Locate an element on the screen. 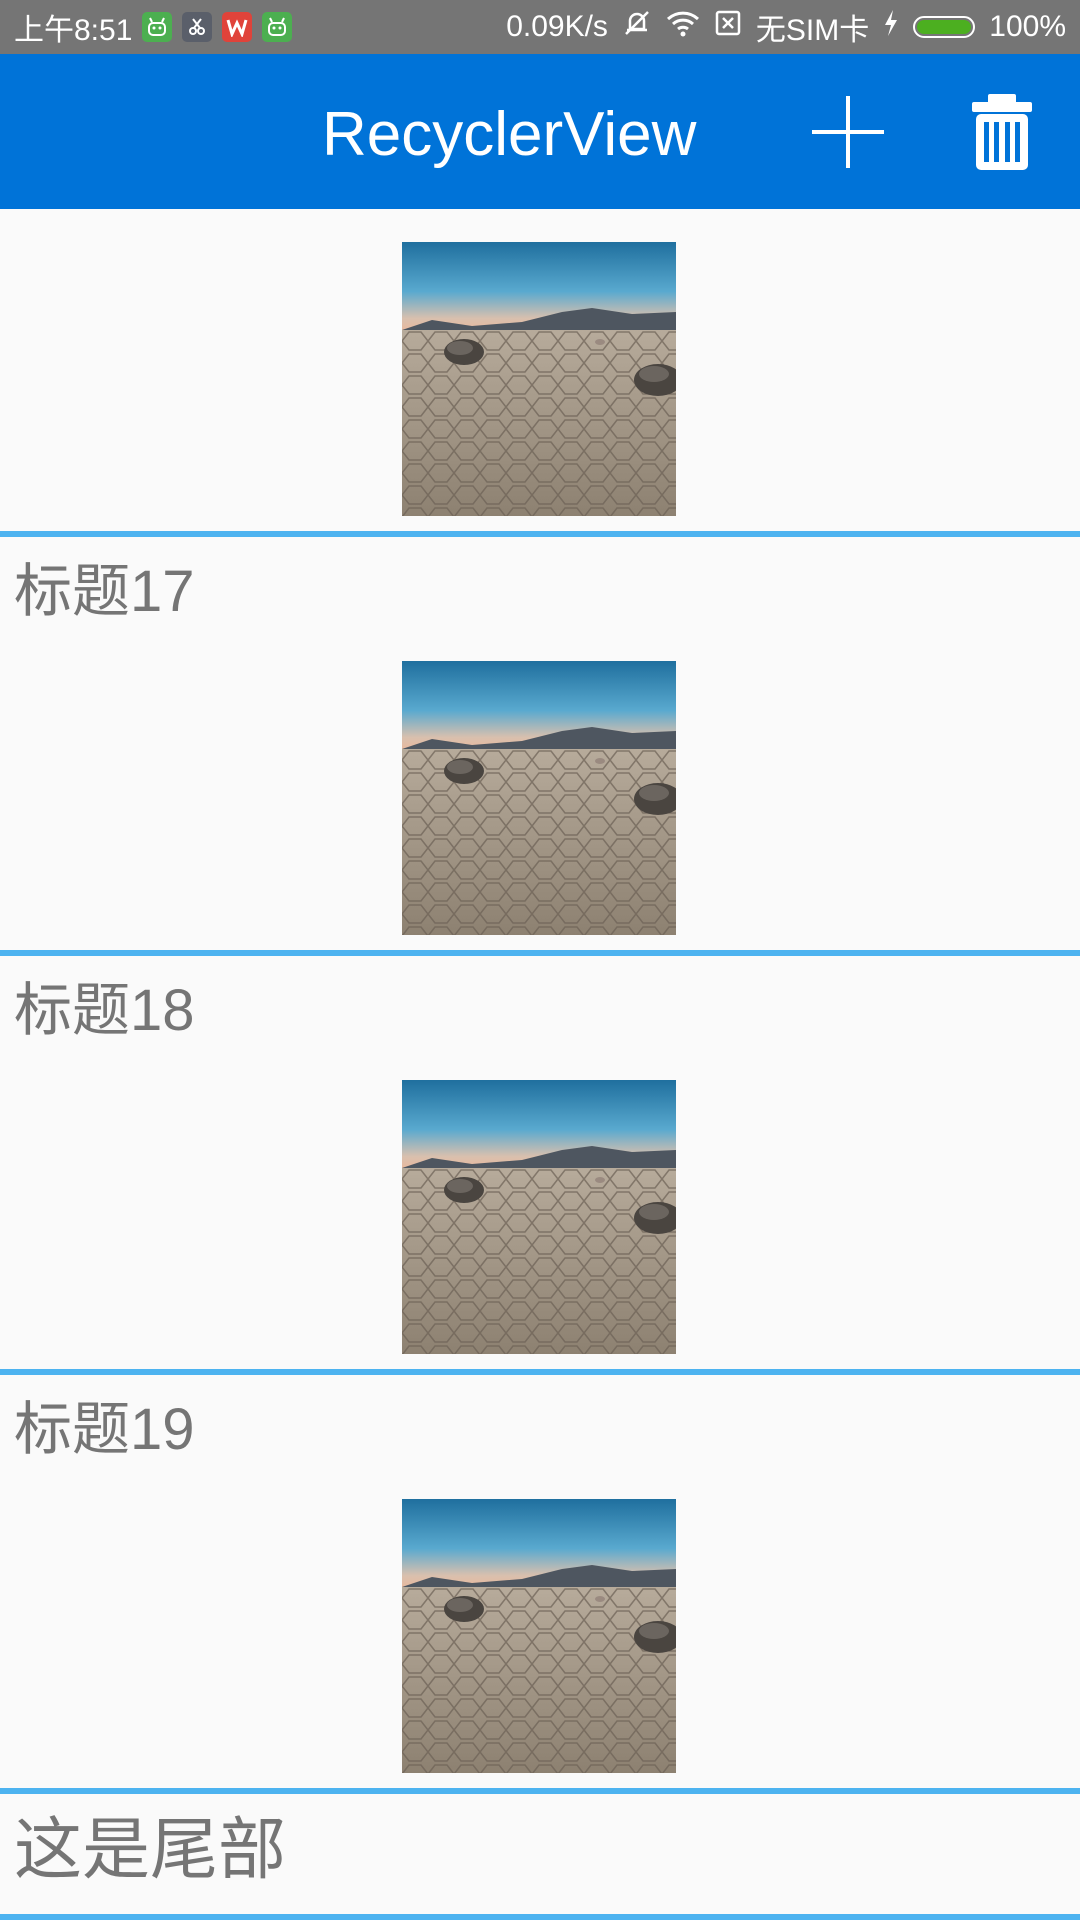 Image resolution: width=1080 pixels, height=1920 pixels. status-time: 上午8:51 is located at coordinates (73, 30).